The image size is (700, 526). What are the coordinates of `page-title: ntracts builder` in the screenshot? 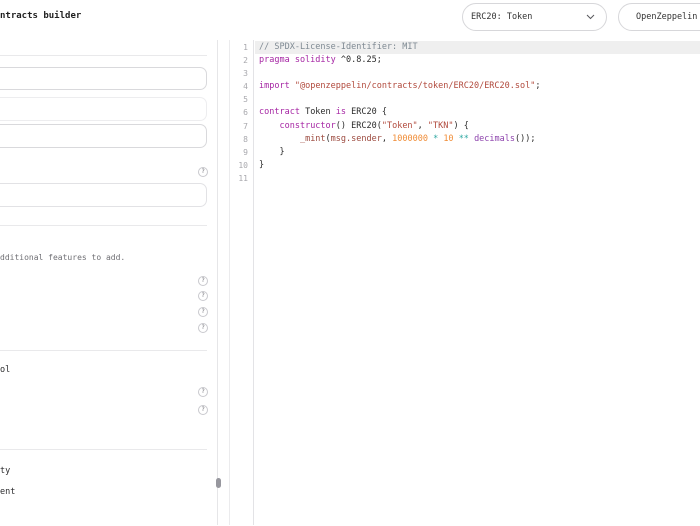 It's located at (41, 16).